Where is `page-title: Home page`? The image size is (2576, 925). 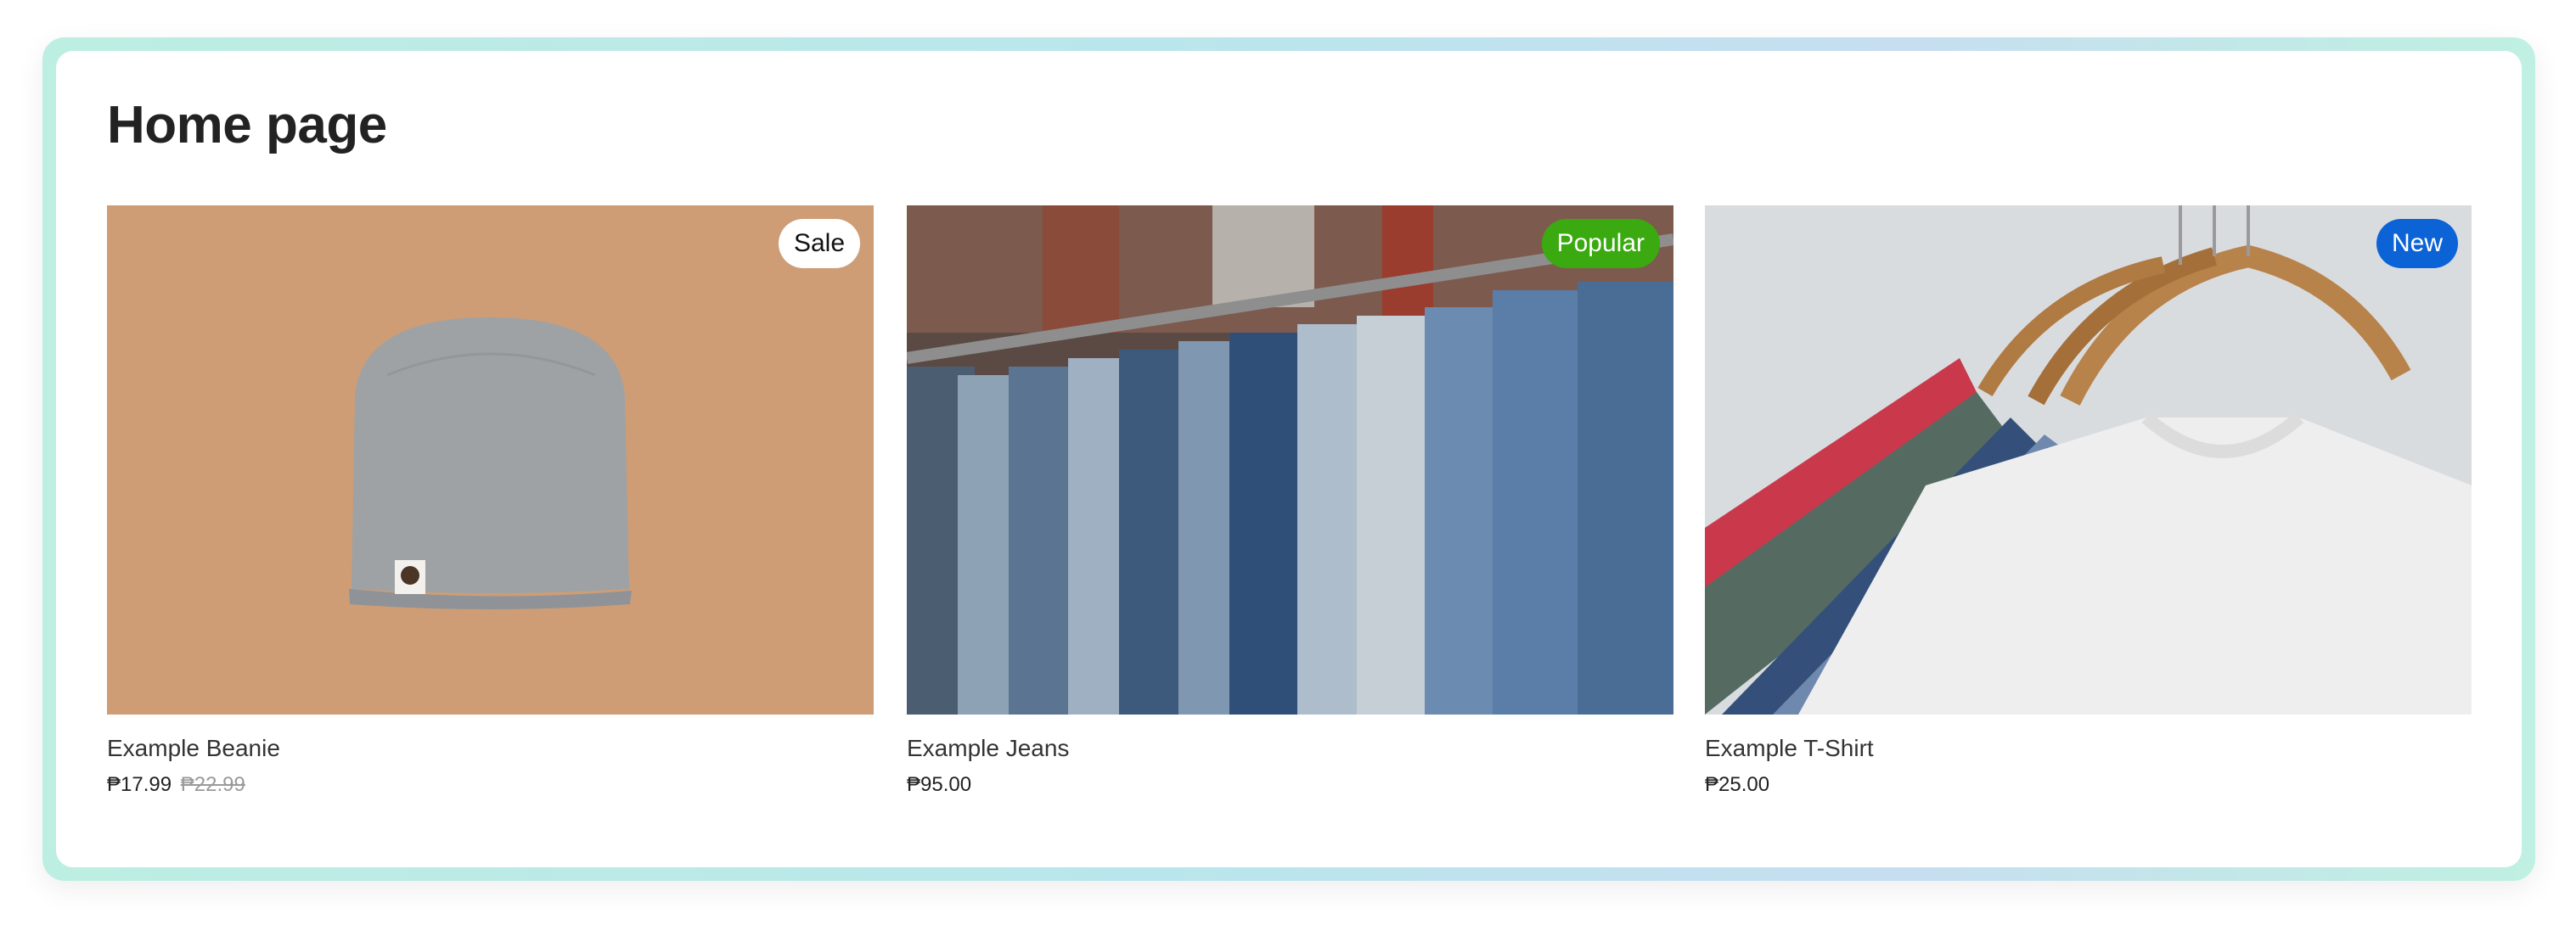 page-title: Home page is located at coordinates (247, 125).